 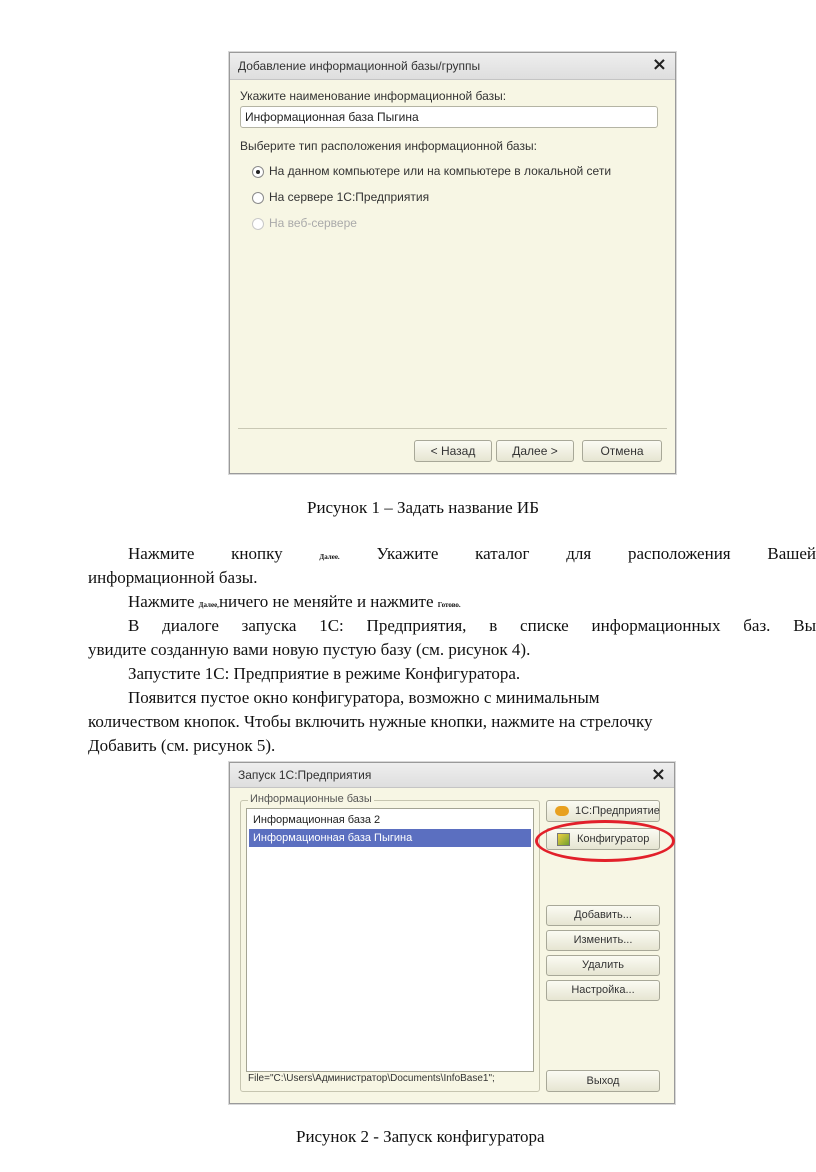 I want to click on infobases-group-label: Информационные базы, so click(x=311, y=799).